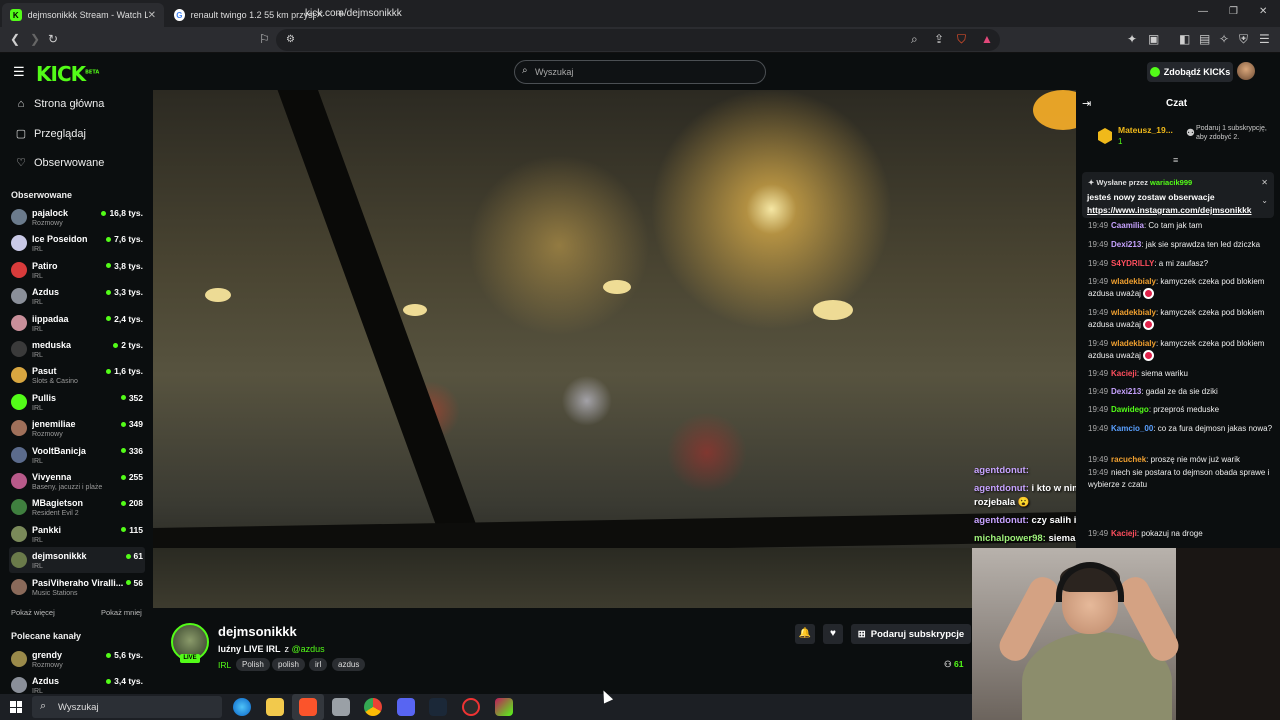 This screenshot has height=720, width=1280. What do you see at coordinates (1224, 39) in the screenshot?
I see `leo-ai-icon: ✧` at bounding box center [1224, 39].